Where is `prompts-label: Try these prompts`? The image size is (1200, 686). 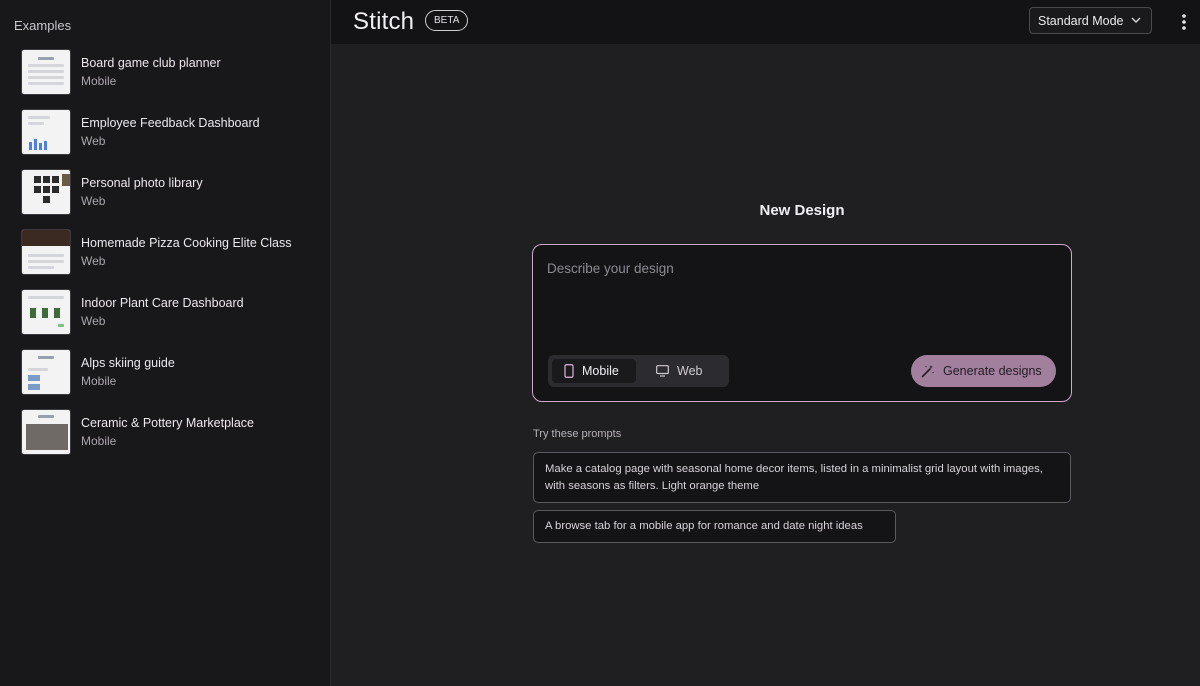
prompts-label: Try these prompts is located at coordinates (577, 434).